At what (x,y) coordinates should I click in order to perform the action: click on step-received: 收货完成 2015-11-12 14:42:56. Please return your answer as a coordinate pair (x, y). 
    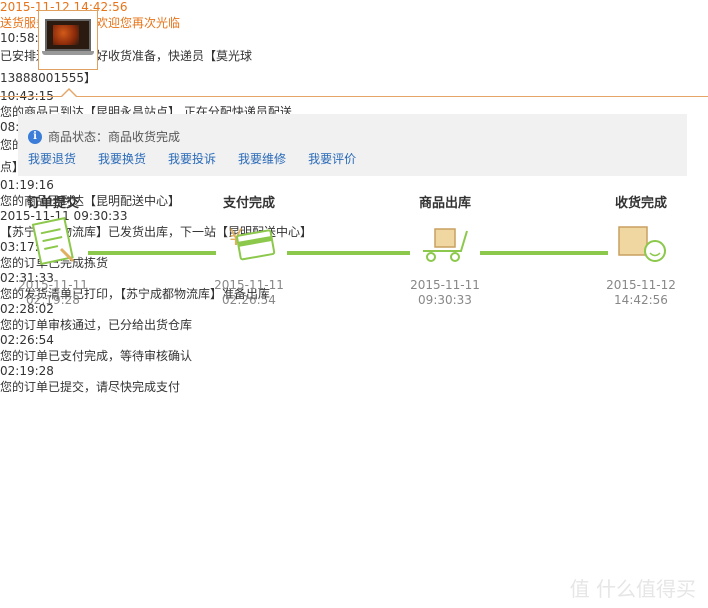
    Looking at the image, I should click on (641, 250).